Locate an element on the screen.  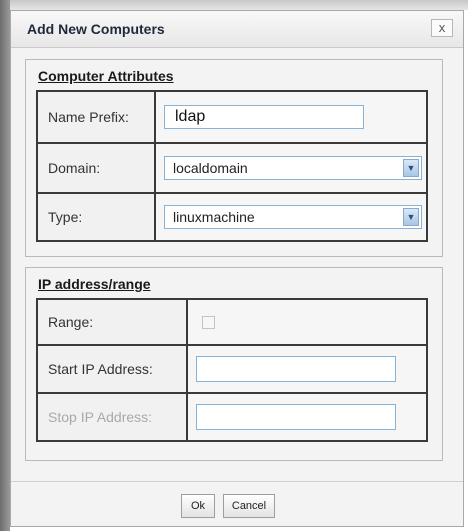
range-checkbox is located at coordinates (208, 322).